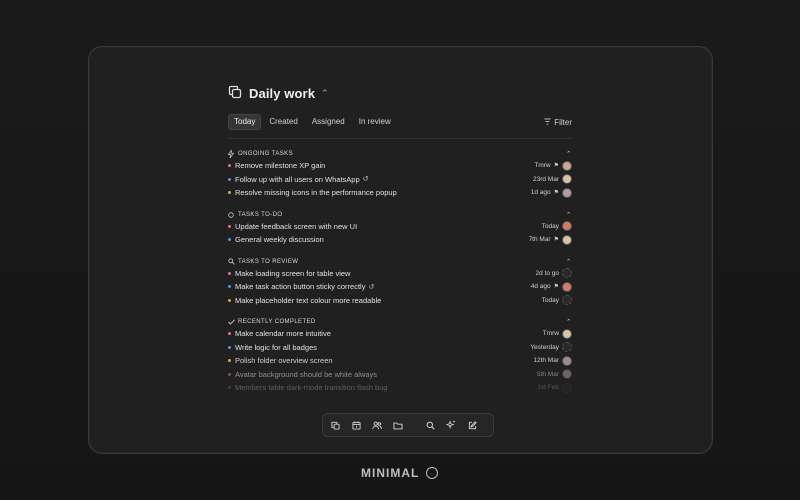  I want to click on header: Daily work ⌃, so click(400, 93).